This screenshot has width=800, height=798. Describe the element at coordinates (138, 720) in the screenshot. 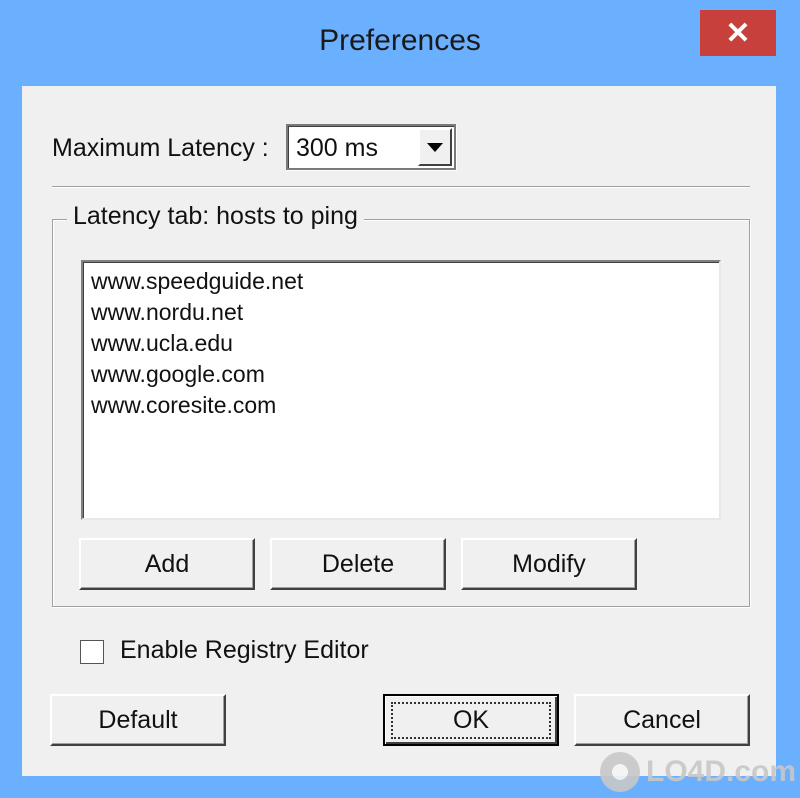

I see `default-button: Default` at that location.